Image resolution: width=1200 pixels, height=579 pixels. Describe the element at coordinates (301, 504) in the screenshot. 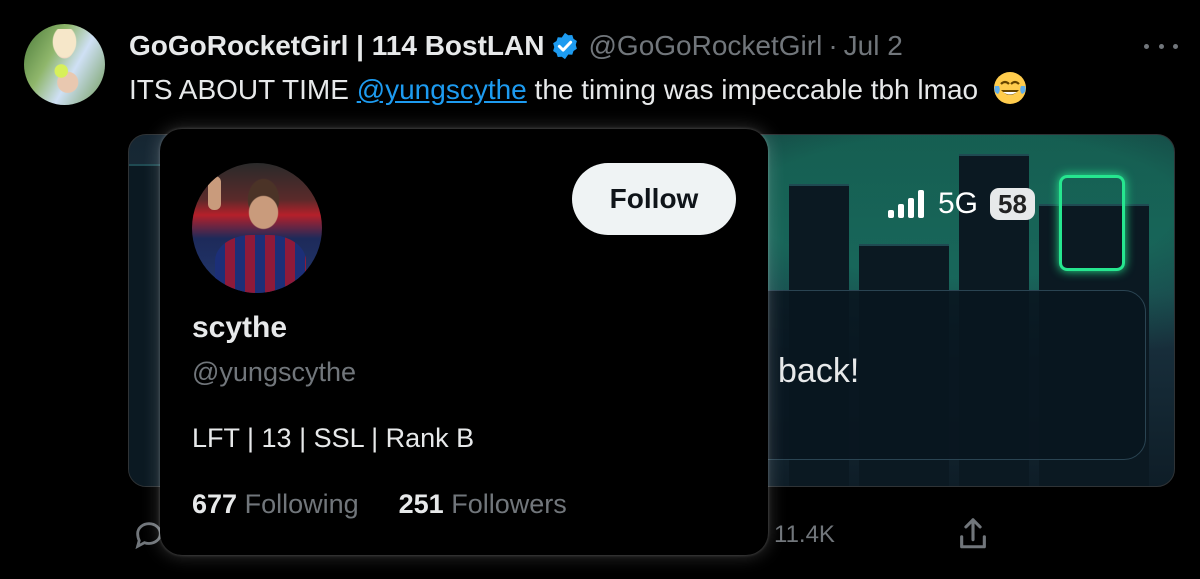

I see `following-label: Following` at that location.